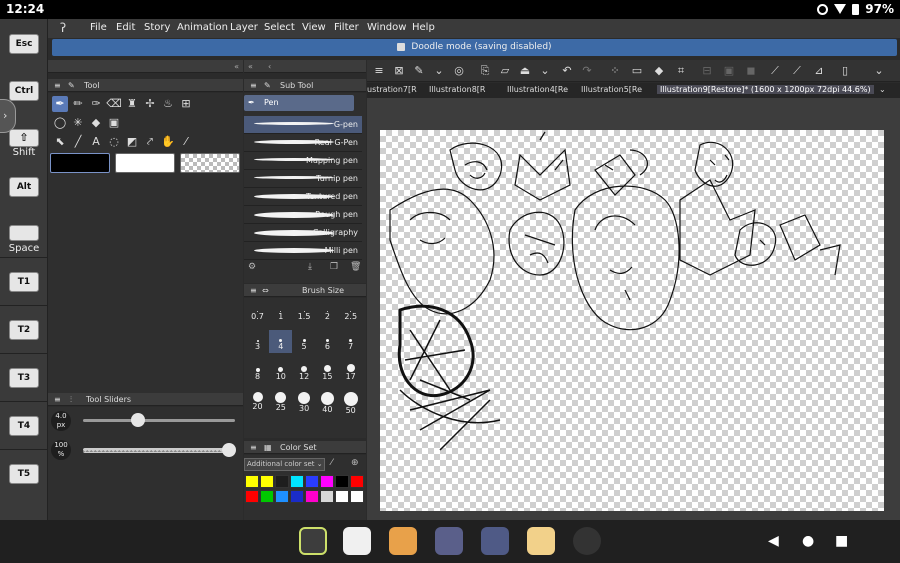  What do you see at coordinates (304, 341) in the screenshot?
I see `brush-size-cell: 5` at bounding box center [304, 341].